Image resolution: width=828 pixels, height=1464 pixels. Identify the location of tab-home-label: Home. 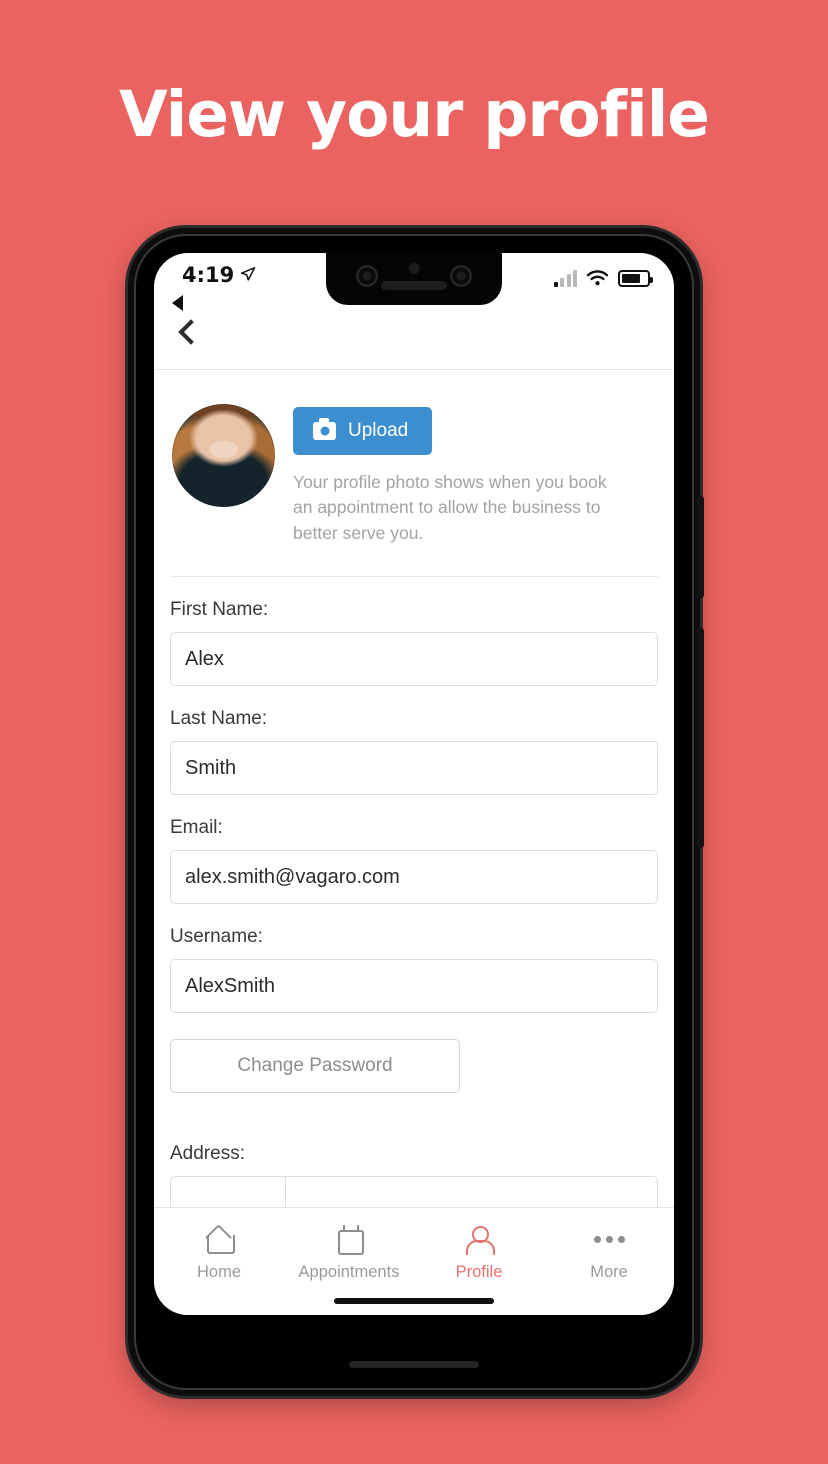
(218, 1272).